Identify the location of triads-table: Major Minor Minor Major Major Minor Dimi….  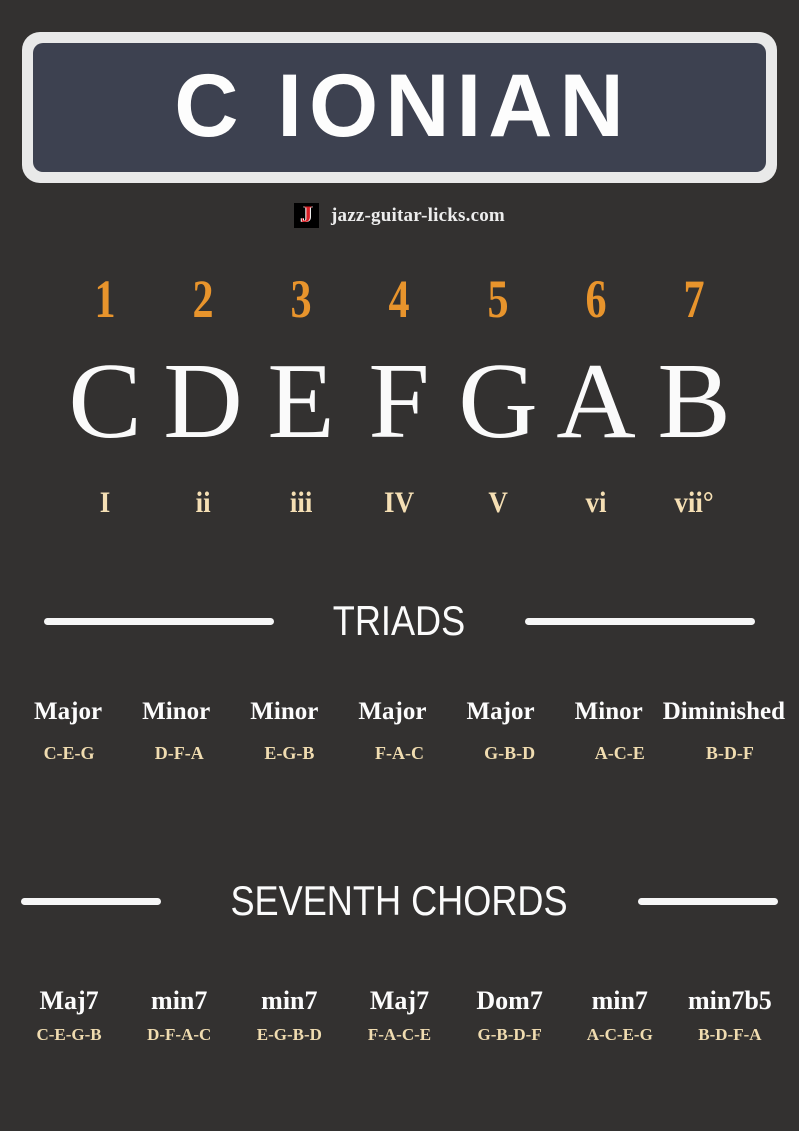
(399, 730).